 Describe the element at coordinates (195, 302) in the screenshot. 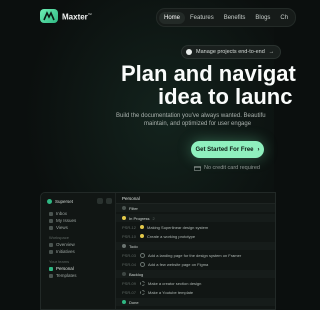

I see `group-done: Done` at that location.